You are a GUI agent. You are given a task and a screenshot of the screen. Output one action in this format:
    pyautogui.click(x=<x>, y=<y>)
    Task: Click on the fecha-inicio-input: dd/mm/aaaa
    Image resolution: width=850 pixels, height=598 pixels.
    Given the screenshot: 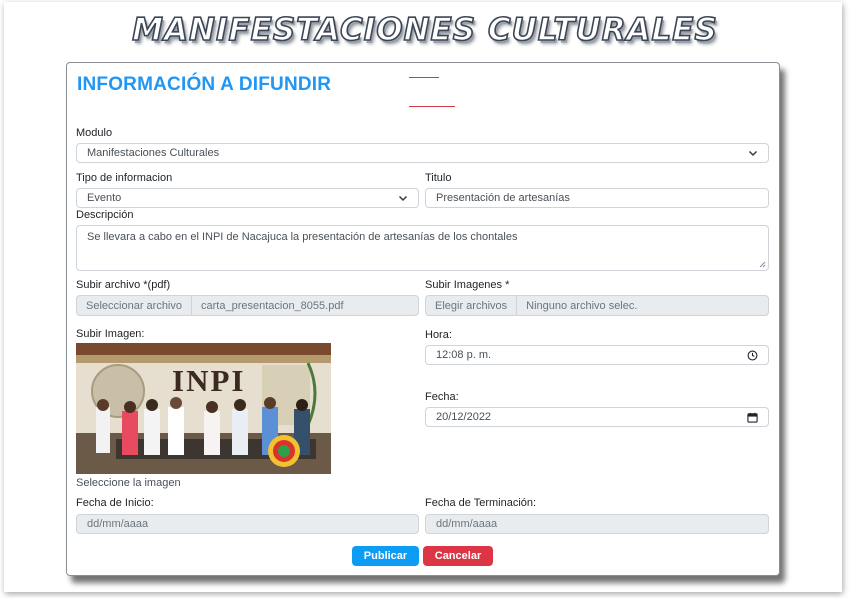 What is the action you would take?
    pyautogui.click(x=247, y=524)
    